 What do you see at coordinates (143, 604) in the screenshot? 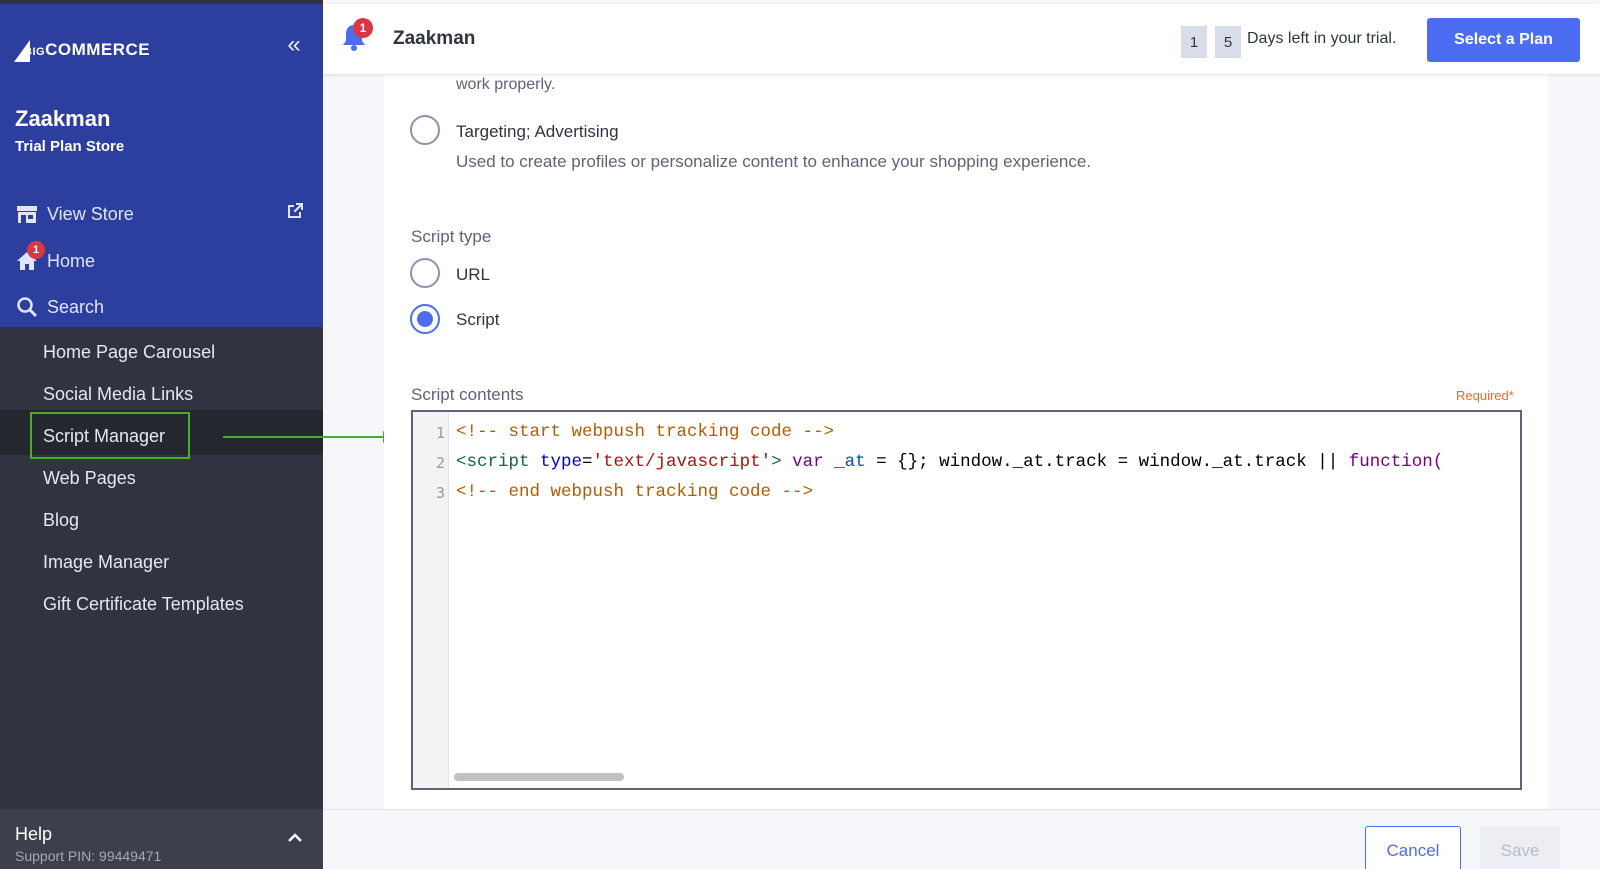
I see `sub-item-gift-certificate-templates: Gift Certificate Templates` at bounding box center [143, 604].